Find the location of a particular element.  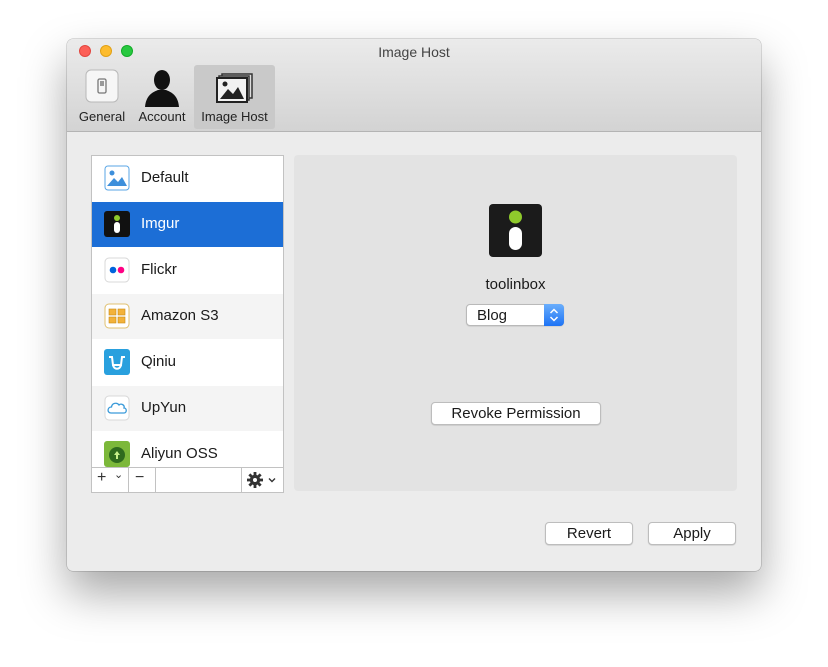

list-item-default: Default is located at coordinates (187, 178).